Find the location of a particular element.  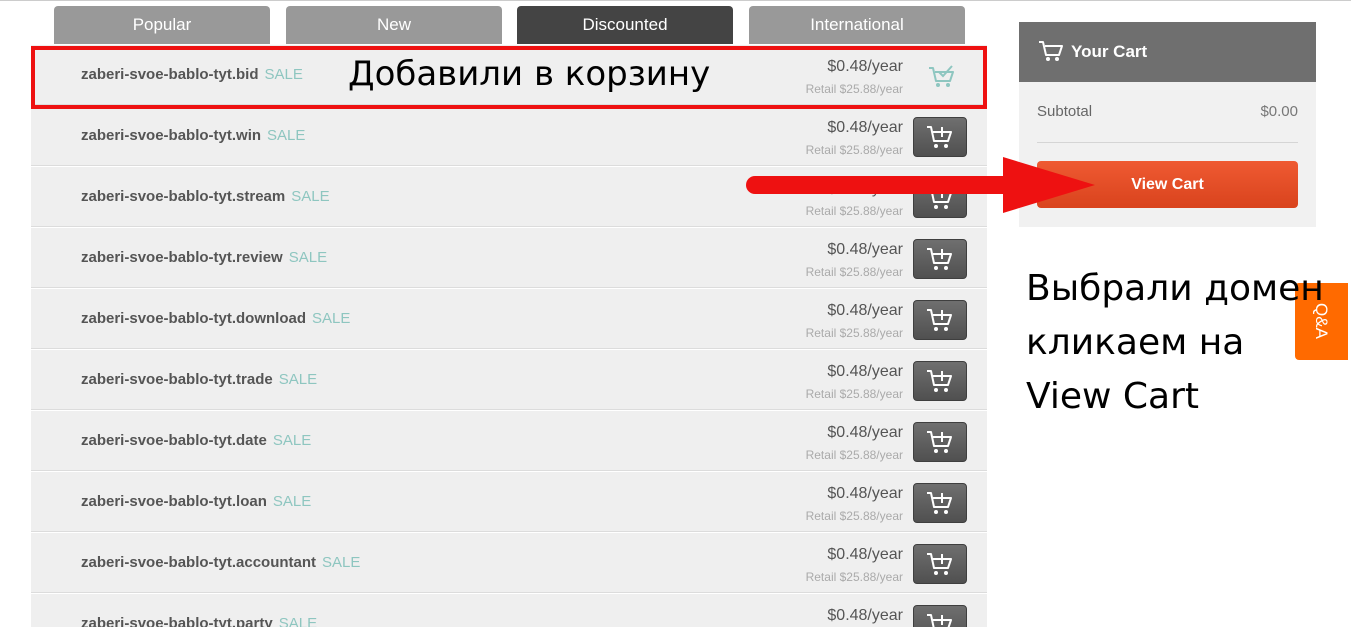

tab-discounted: Discounted is located at coordinates (625, 25).